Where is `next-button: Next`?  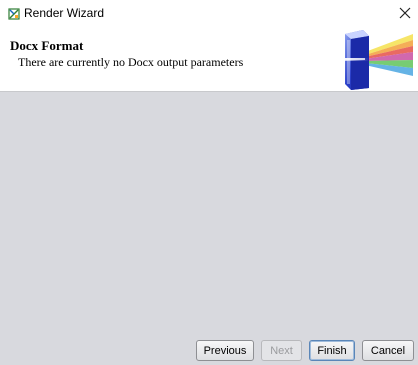
next-button: Next is located at coordinates (281, 350).